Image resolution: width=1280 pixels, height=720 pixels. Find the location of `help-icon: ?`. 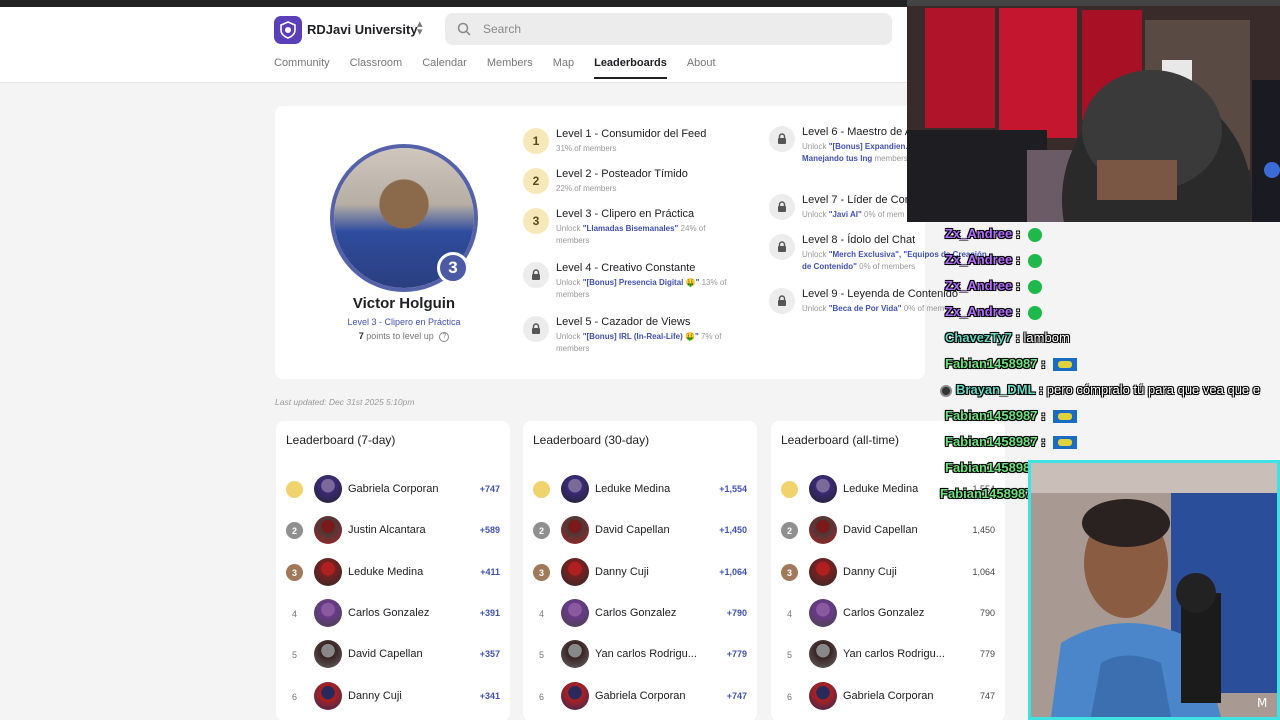

help-icon: ? is located at coordinates (444, 336).